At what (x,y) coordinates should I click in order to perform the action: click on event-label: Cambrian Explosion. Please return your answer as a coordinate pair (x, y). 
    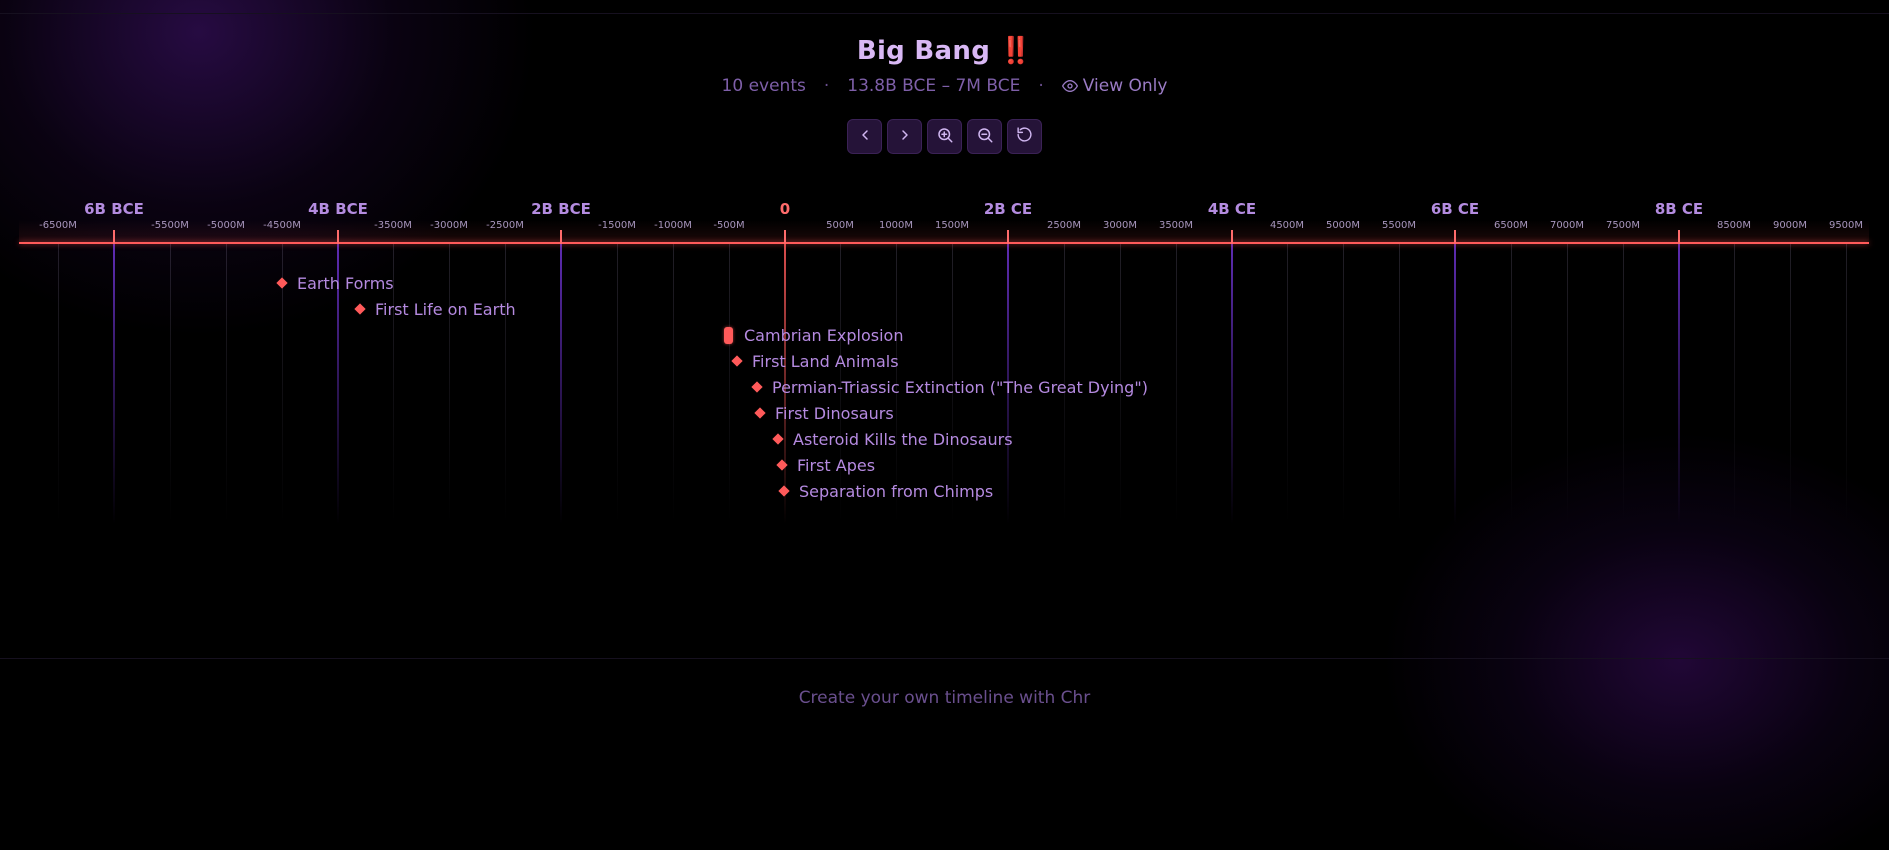
    Looking at the image, I should click on (824, 335).